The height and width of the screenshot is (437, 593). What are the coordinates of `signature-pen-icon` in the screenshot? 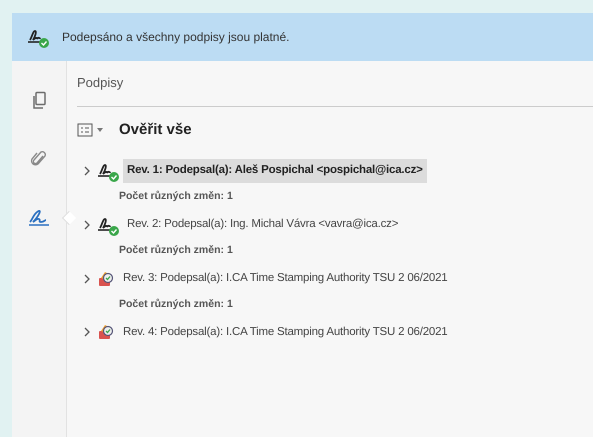 It's located at (39, 217).